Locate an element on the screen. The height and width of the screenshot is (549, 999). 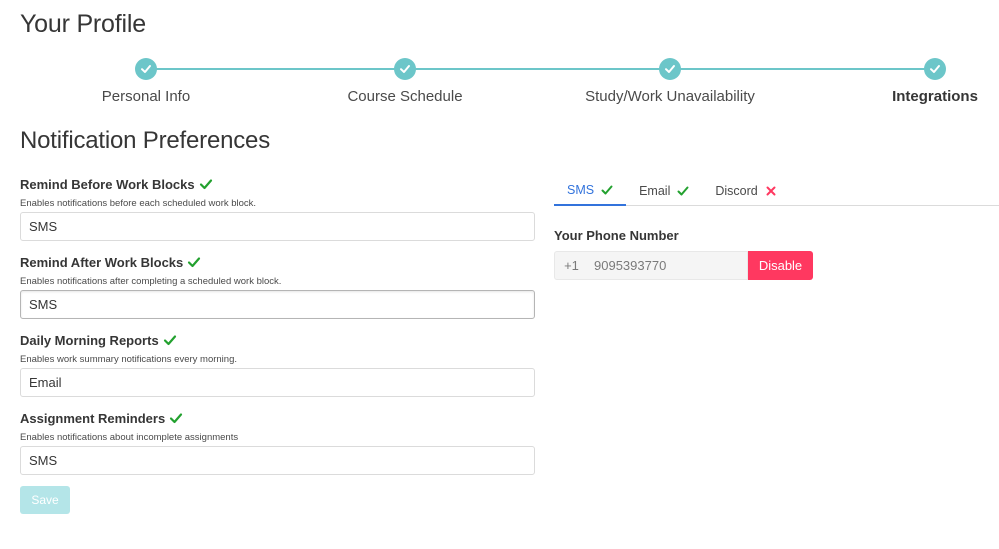
phone-field-group: +1 9095393770 Disable is located at coordinates (683, 265).